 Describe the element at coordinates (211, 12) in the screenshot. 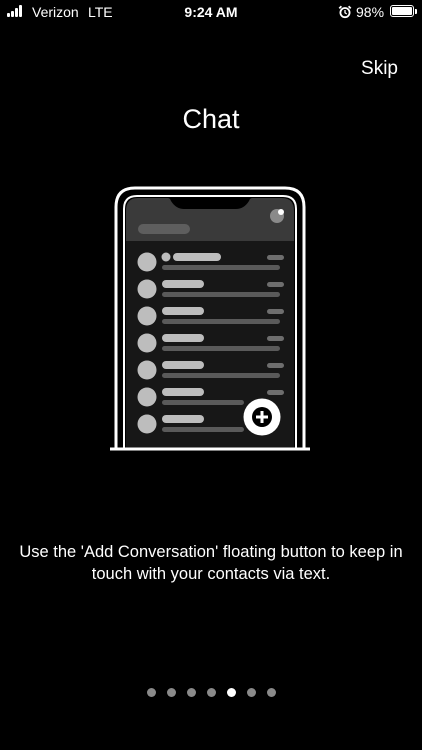

I see `status-bar: Verizon LTE 9:24 AM 98%` at that location.